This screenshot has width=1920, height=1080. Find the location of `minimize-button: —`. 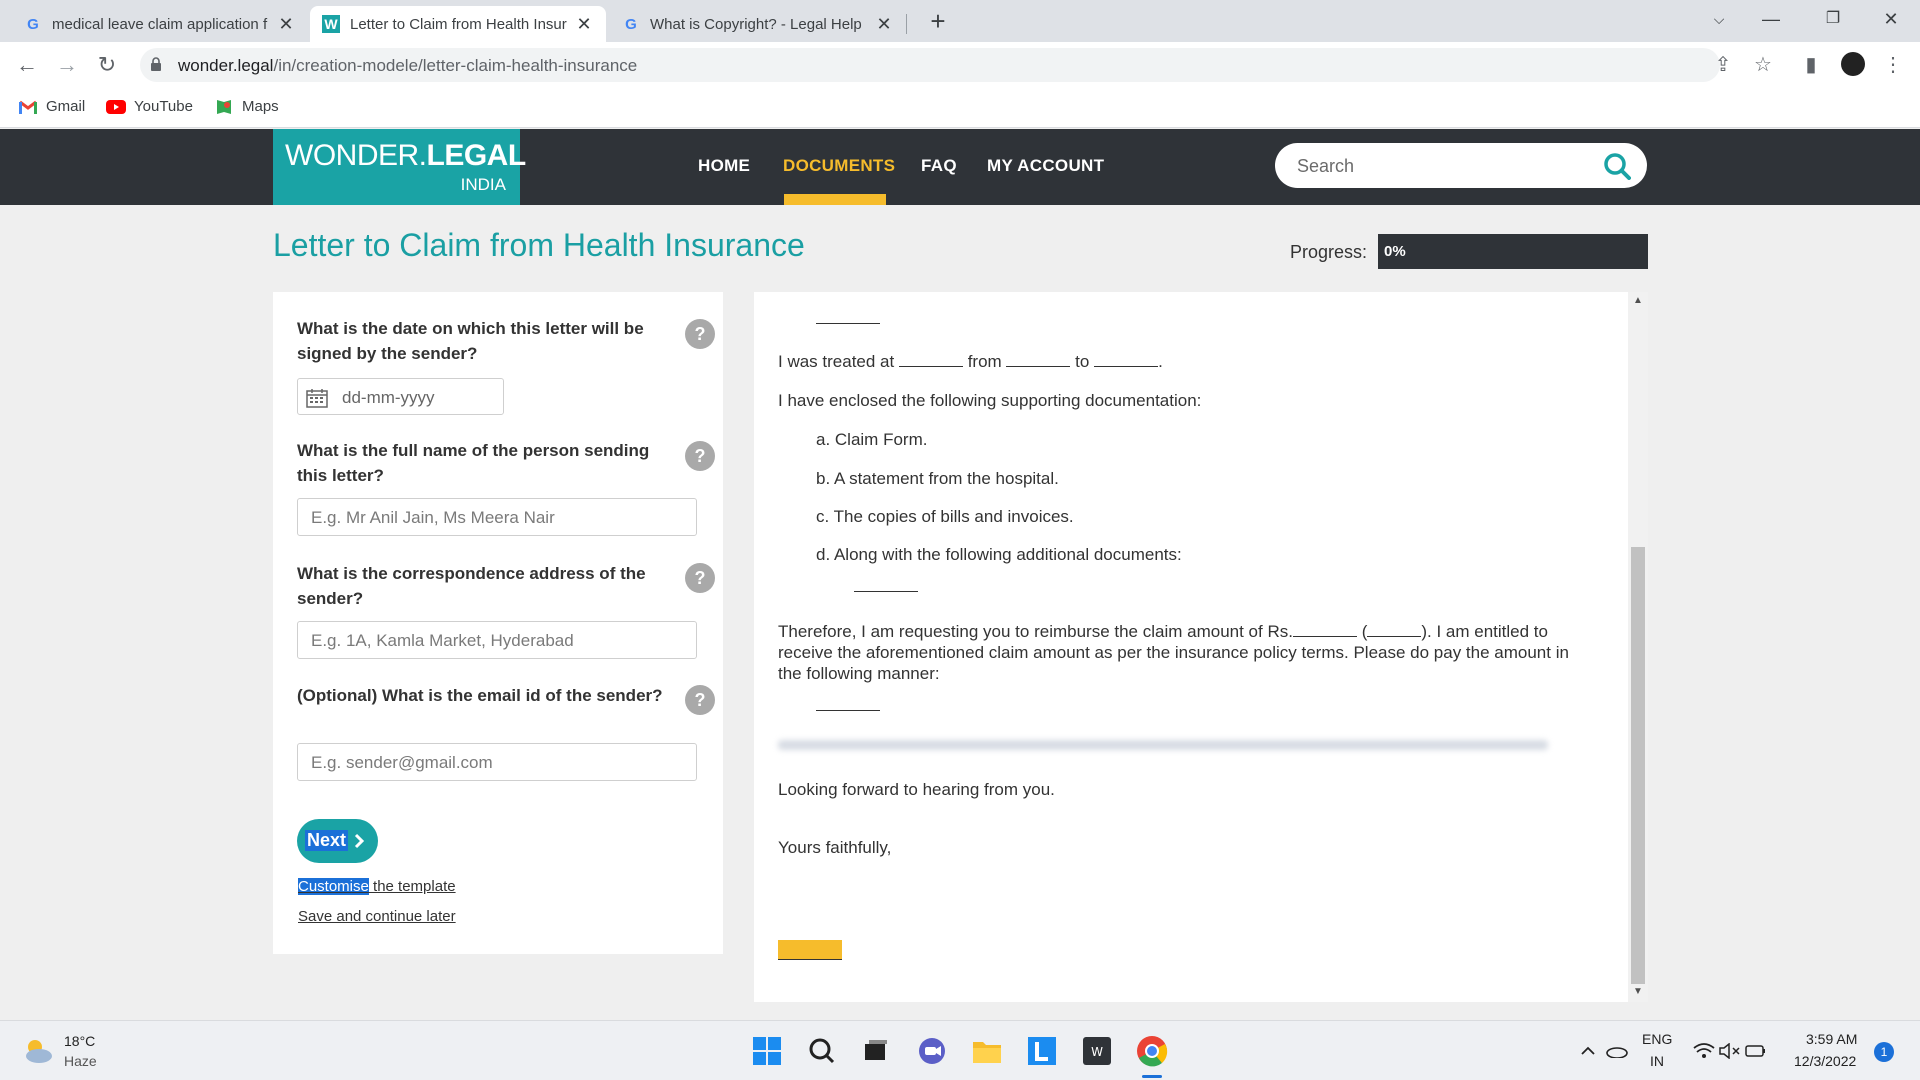

minimize-button: — is located at coordinates (1771, 19).